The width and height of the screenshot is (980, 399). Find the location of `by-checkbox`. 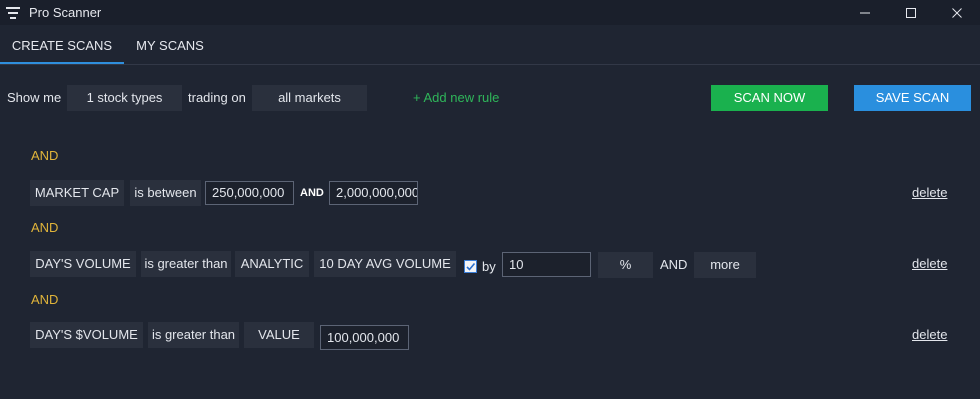

by-checkbox is located at coordinates (470, 266).